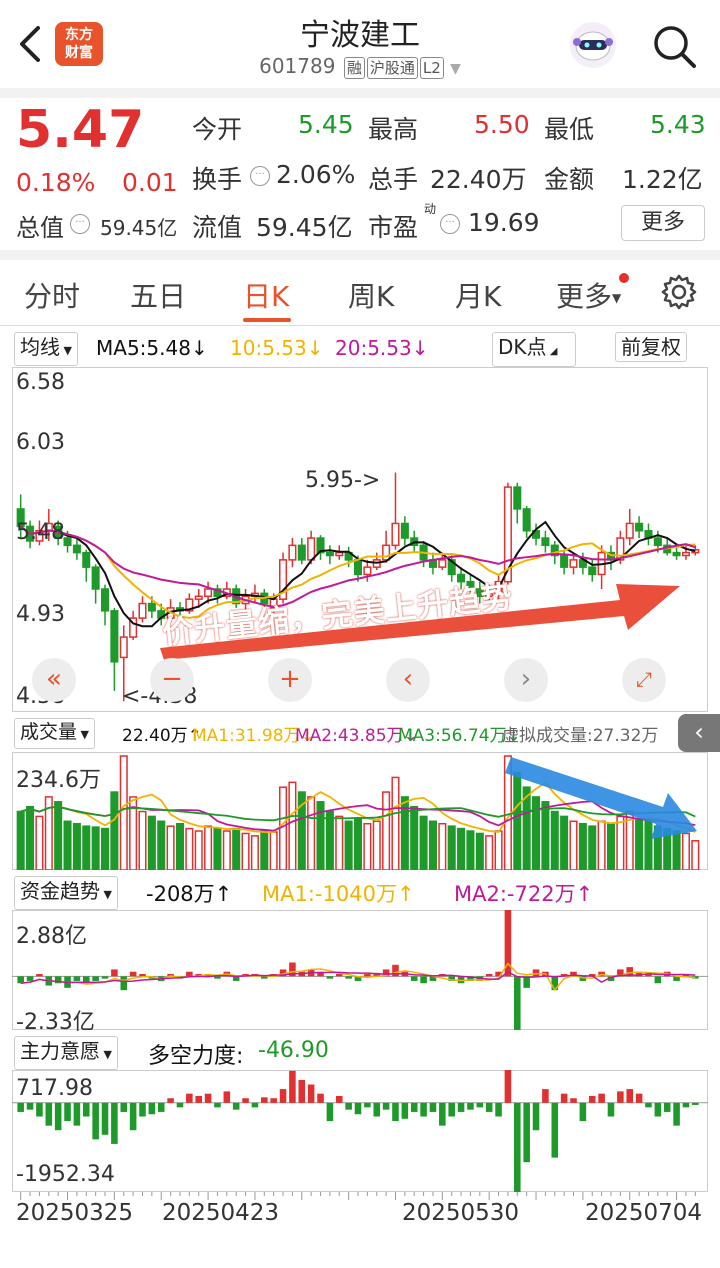 Image resolution: width=720 pixels, height=1268 pixels. What do you see at coordinates (217, 129) in the screenshot?
I see `open-label: 今开` at bounding box center [217, 129].